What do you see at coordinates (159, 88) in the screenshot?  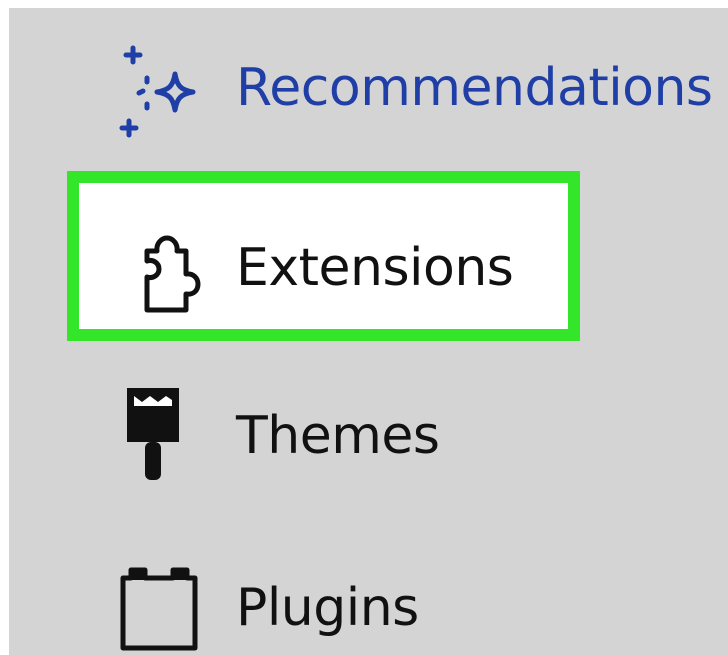 I see `sparkle-icon` at bounding box center [159, 88].